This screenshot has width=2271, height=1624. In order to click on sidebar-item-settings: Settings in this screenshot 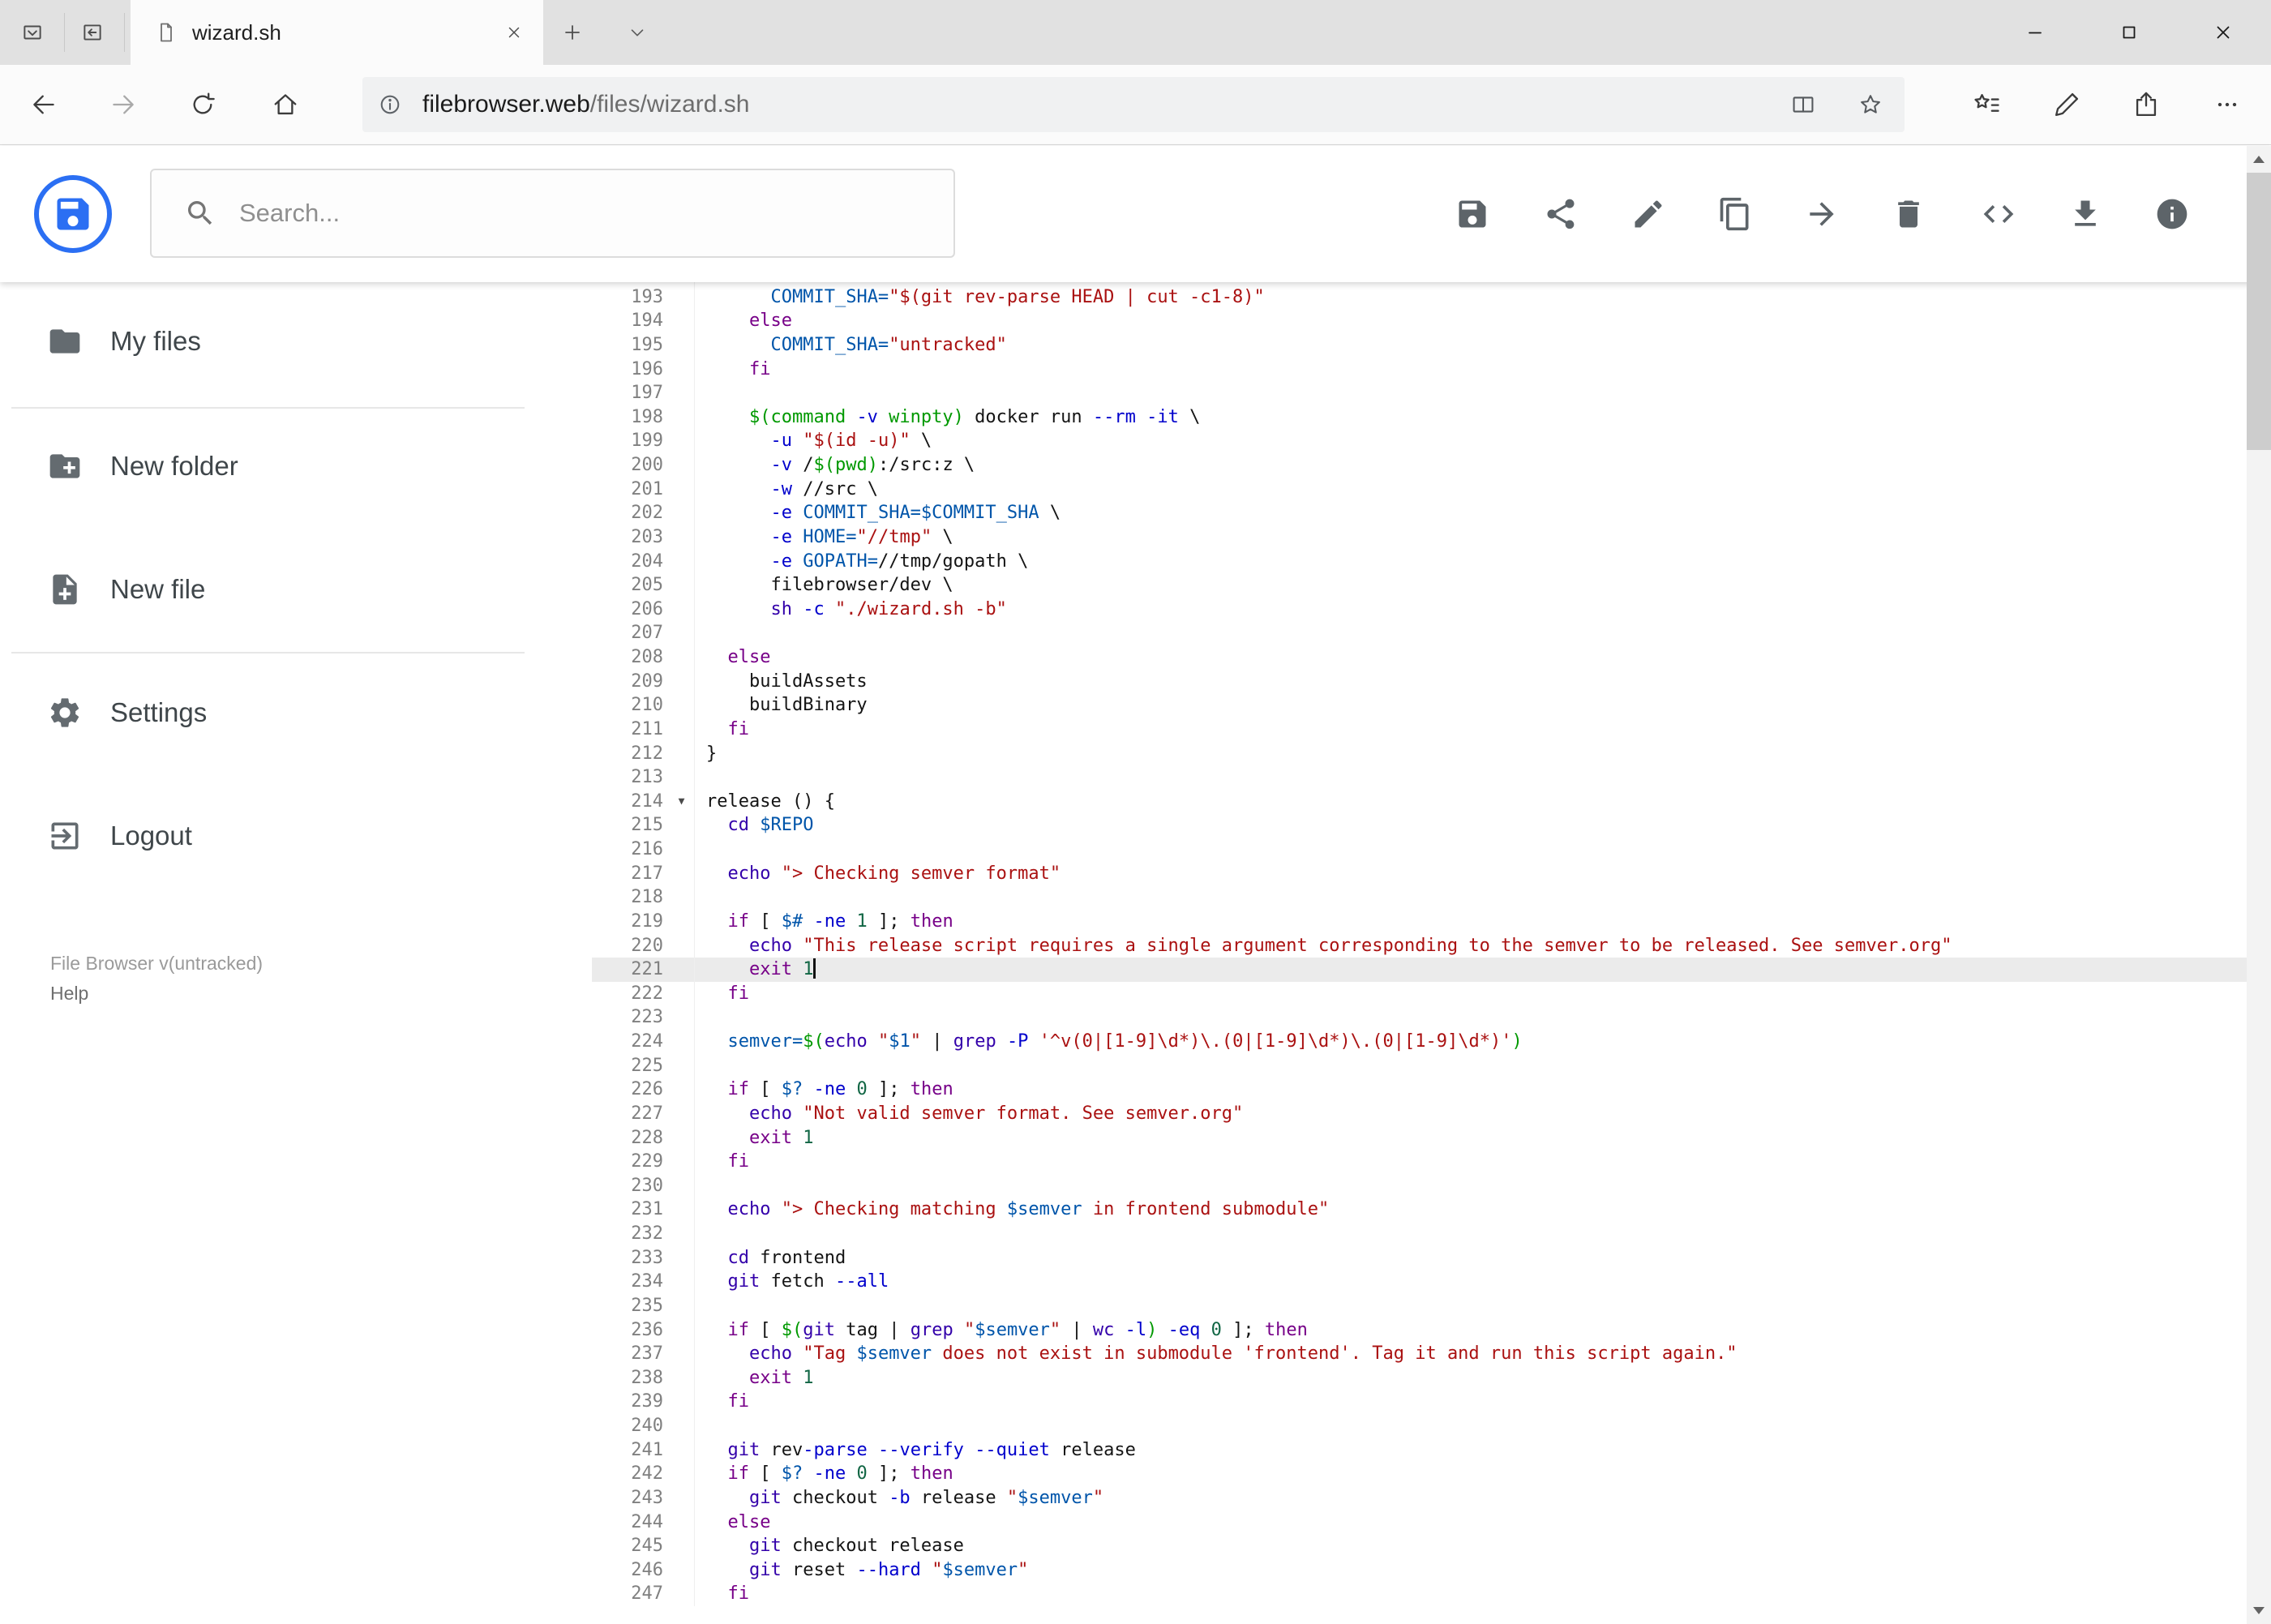, I will do `click(296, 712)`.